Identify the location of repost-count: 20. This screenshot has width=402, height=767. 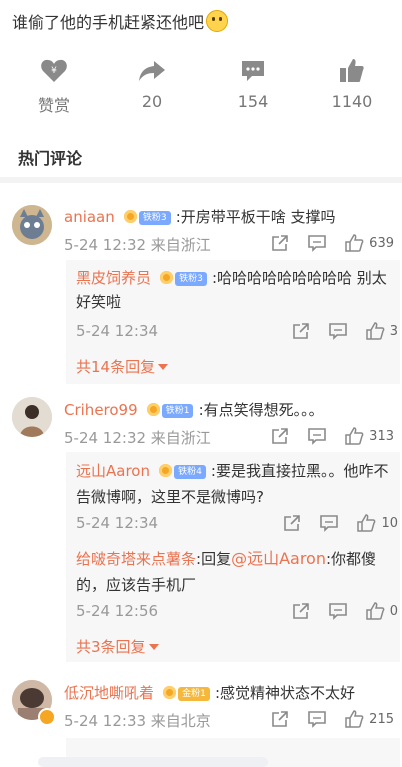
(152, 101).